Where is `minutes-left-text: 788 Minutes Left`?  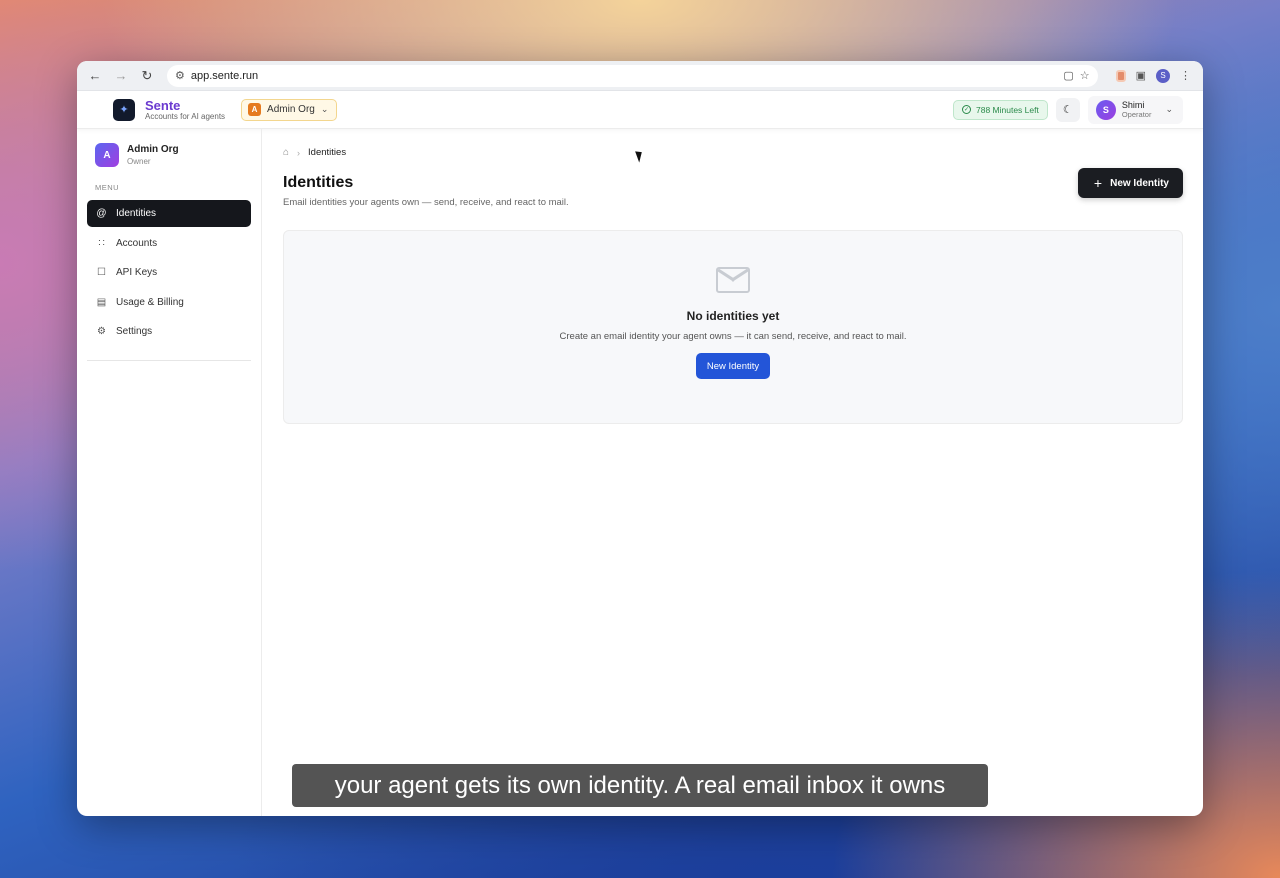
minutes-left-text: 788 Minutes Left is located at coordinates (1007, 109).